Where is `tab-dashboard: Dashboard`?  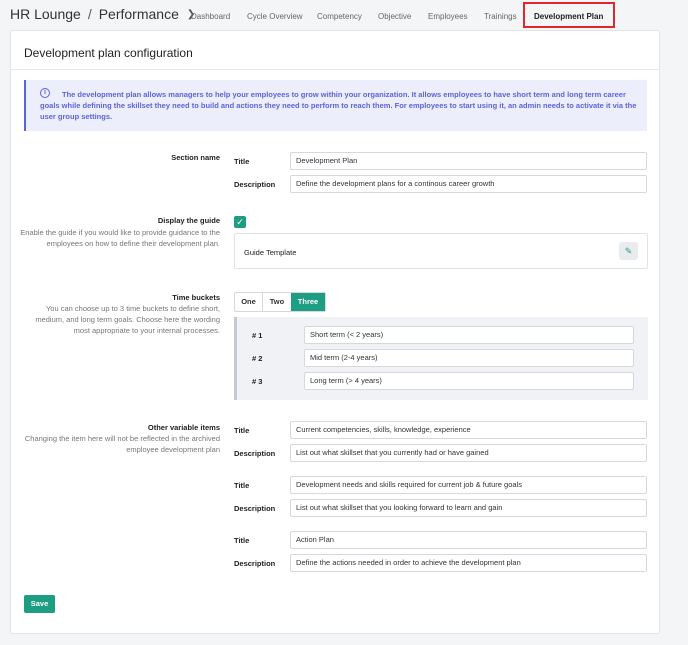 tab-dashboard: Dashboard is located at coordinates (210, 16).